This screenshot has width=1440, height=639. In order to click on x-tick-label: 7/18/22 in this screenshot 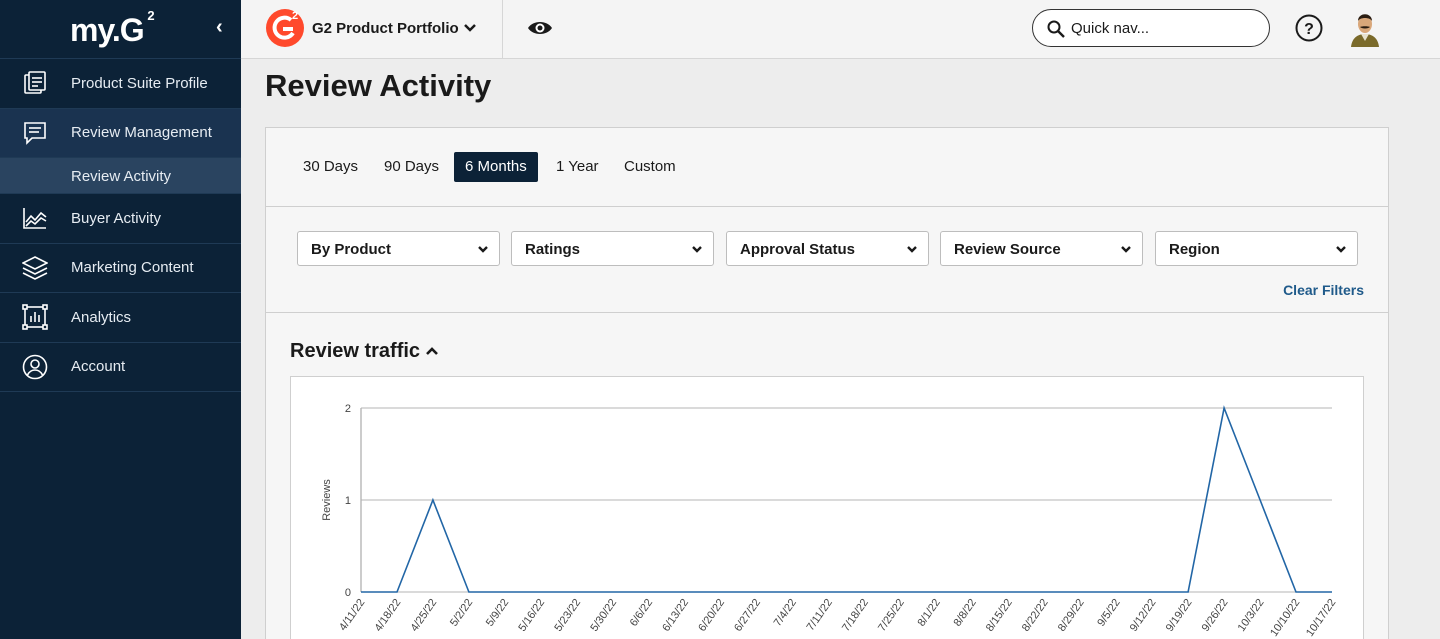, I will do `click(855, 615)`.